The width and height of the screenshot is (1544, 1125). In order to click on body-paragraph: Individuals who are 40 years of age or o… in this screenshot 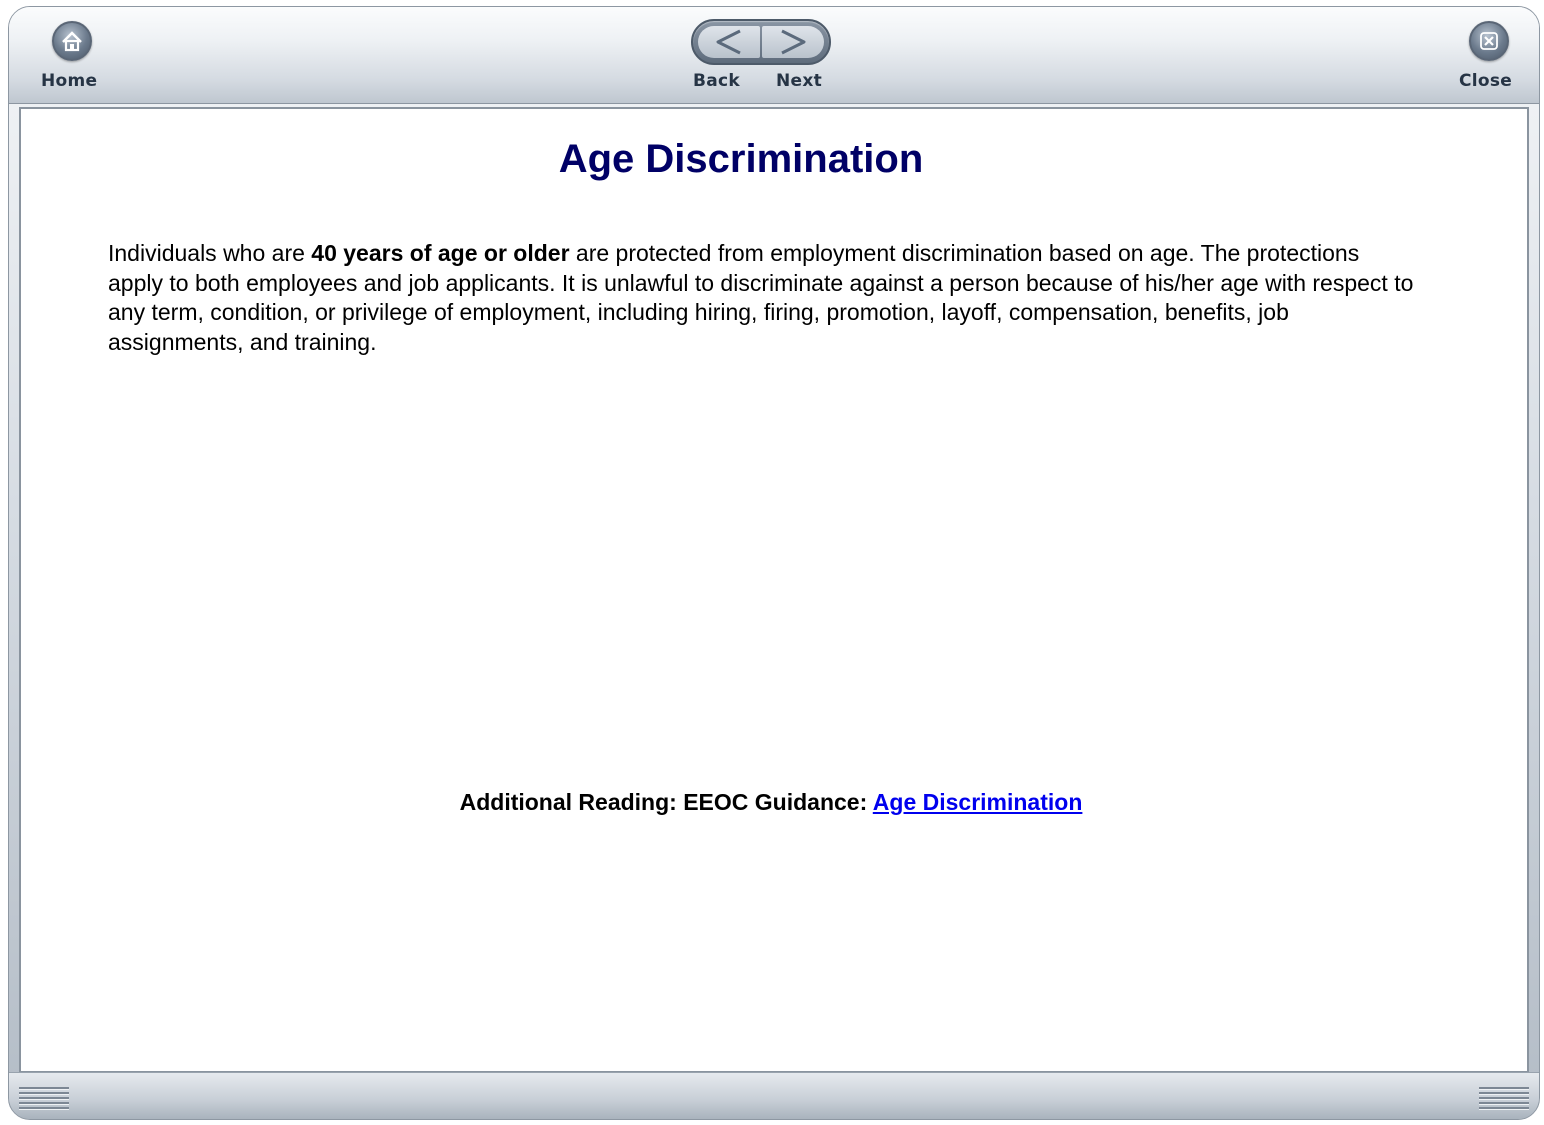, I will do `click(763, 298)`.